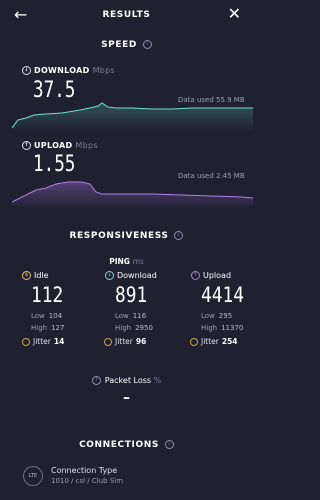  What do you see at coordinates (122, 316) in the screenshot?
I see `download-low-label: Low` at bounding box center [122, 316].